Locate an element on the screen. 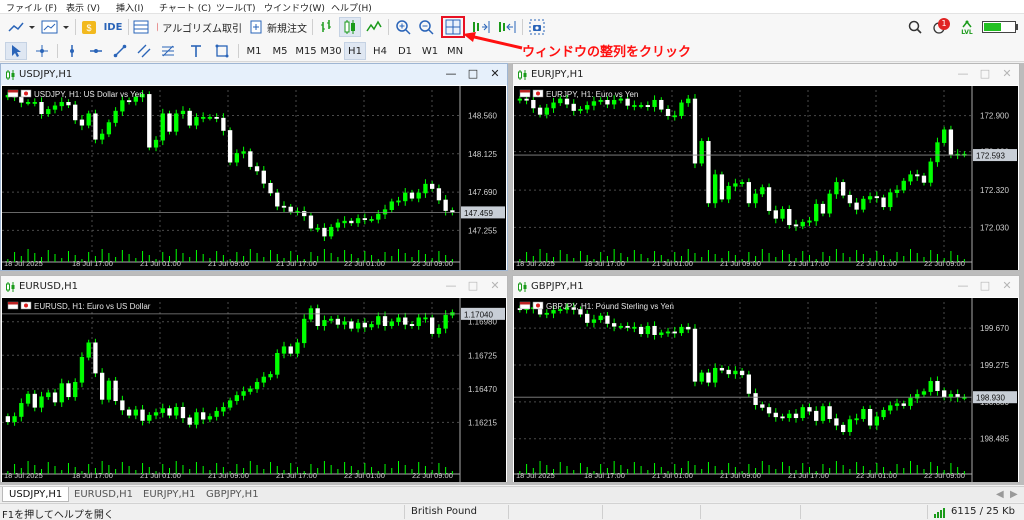  ide-button: IDE is located at coordinates (113, 27).